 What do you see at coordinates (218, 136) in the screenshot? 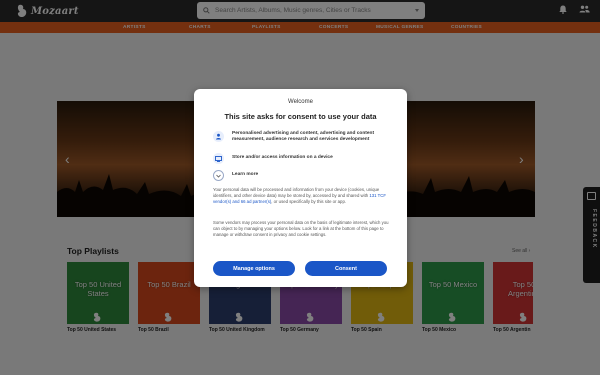
I see `person-icon` at bounding box center [218, 136].